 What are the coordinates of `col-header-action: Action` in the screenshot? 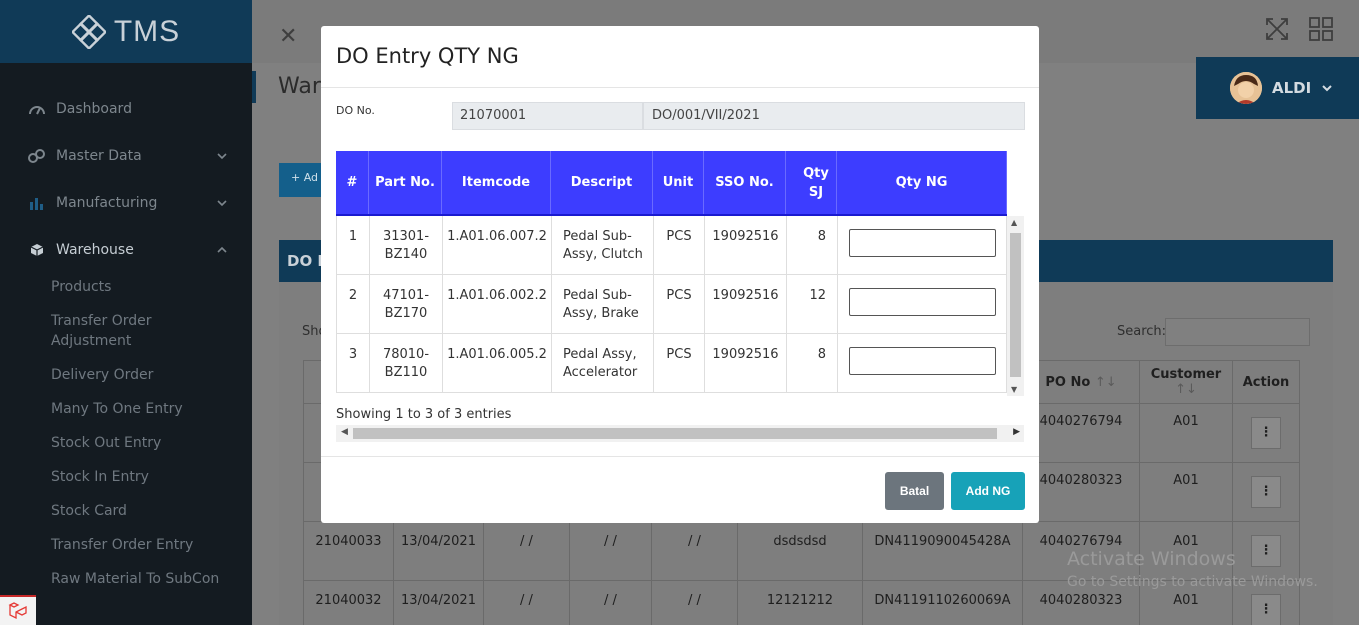 It's located at (1266, 382).